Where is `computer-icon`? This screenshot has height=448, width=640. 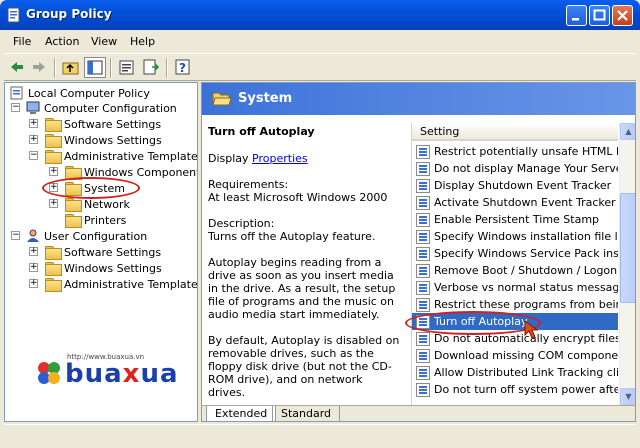 computer-icon is located at coordinates (33, 107).